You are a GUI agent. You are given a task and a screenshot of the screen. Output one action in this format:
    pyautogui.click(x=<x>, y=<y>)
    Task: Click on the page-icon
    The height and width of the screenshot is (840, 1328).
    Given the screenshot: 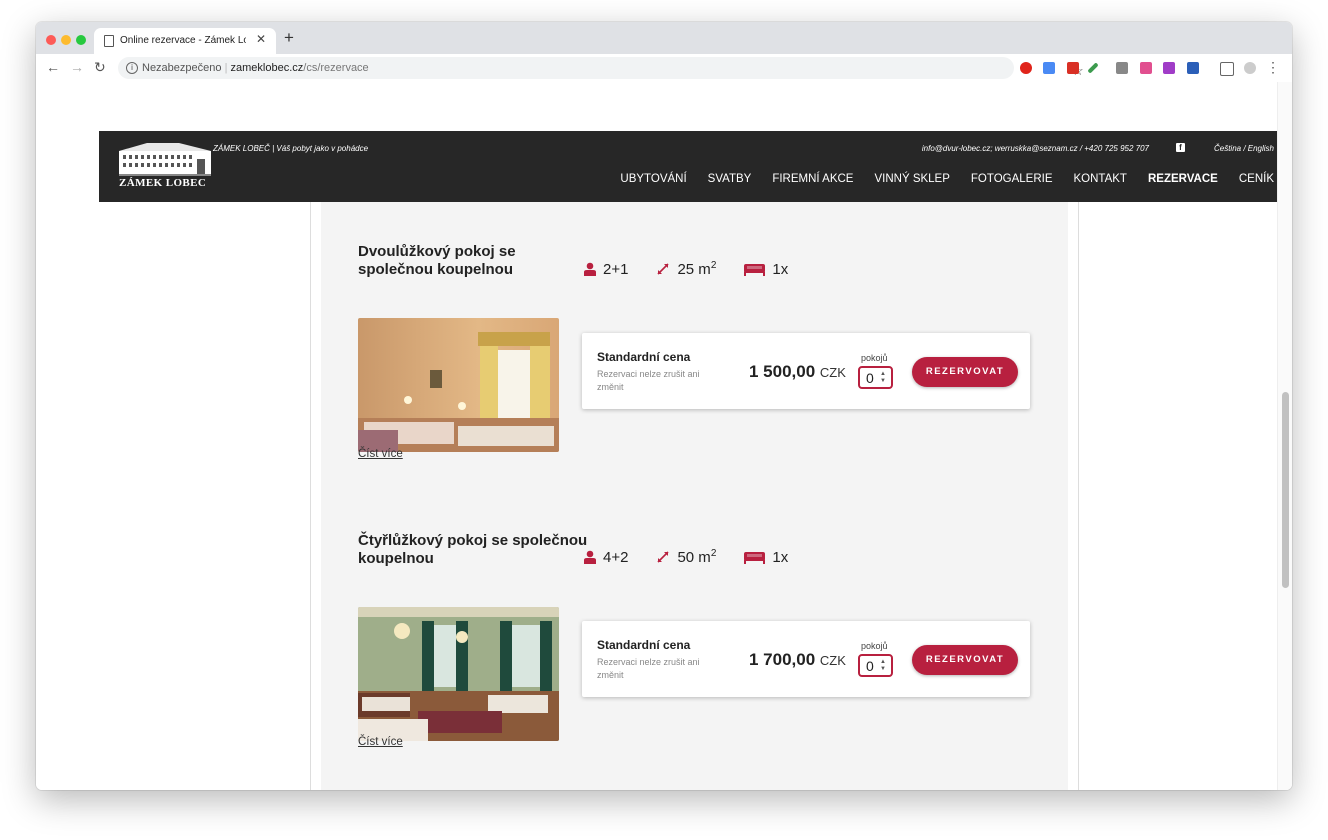 What is the action you would take?
    pyautogui.click(x=109, y=41)
    